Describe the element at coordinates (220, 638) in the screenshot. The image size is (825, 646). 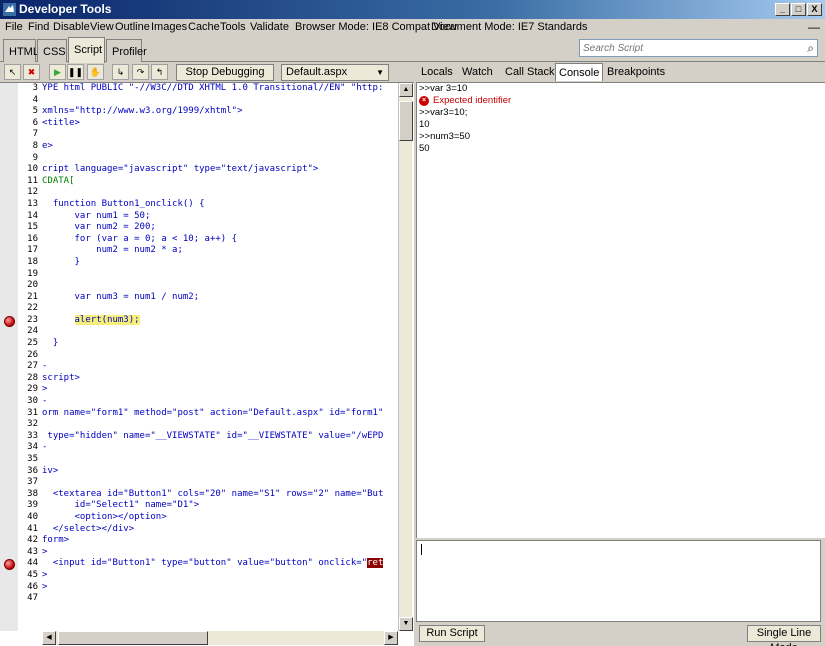
I see `horizontal-scrollbar: ◀ ▶` at that location.